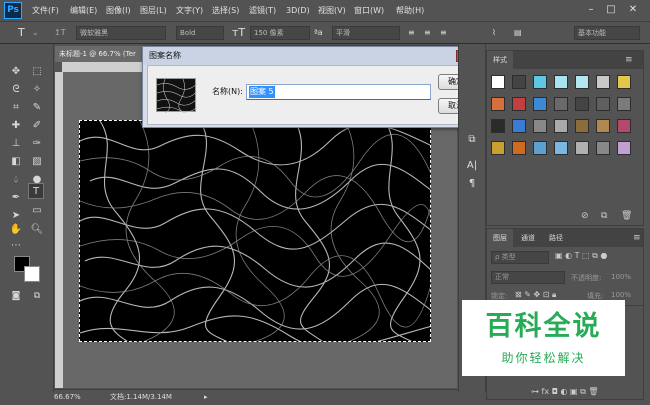  Describe the element at coordinates (500, 238) in the screenshot. I see `tab-layers: 图层` at that location.